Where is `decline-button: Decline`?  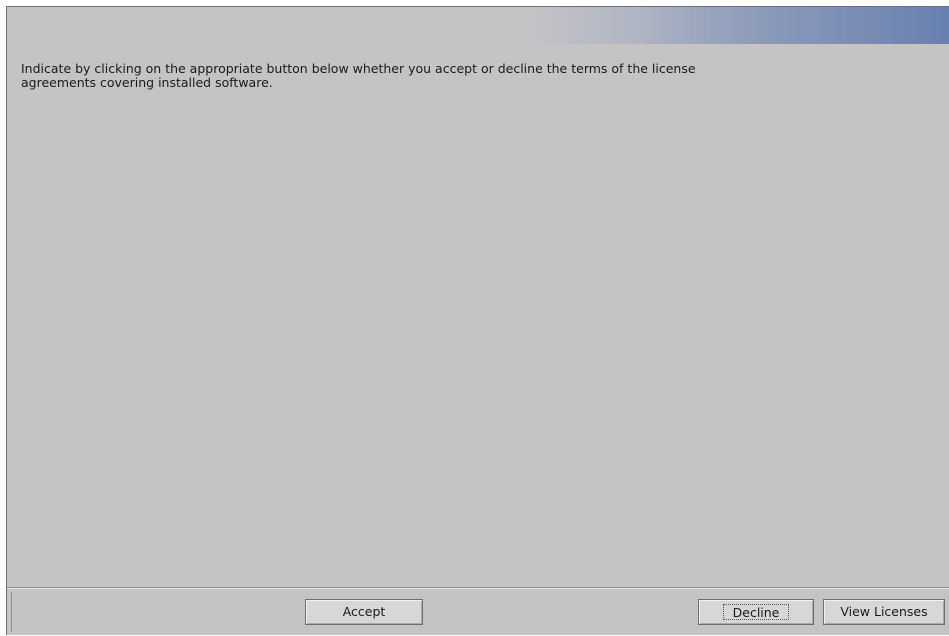 decline-button: Decline is located at coordinates (756, 612).